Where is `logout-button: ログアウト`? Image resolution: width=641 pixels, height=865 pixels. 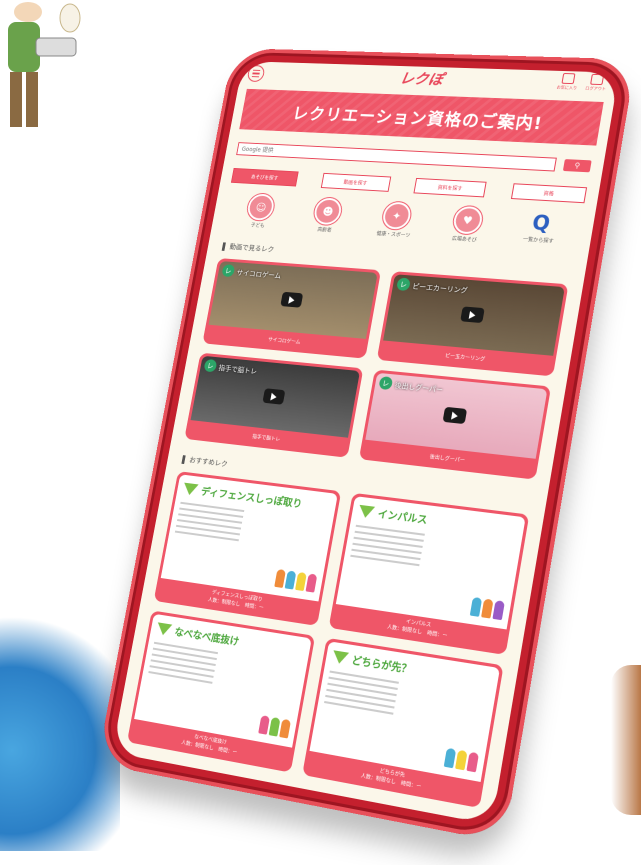
logout-button: ログアウト is located at coordinates (596, 82).